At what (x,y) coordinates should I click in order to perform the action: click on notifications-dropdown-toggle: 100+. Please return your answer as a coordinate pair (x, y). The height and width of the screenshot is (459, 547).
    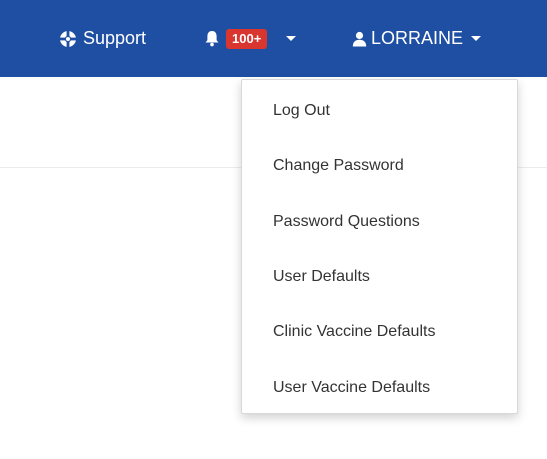
    Looking at the image, I should click on (250, 38).